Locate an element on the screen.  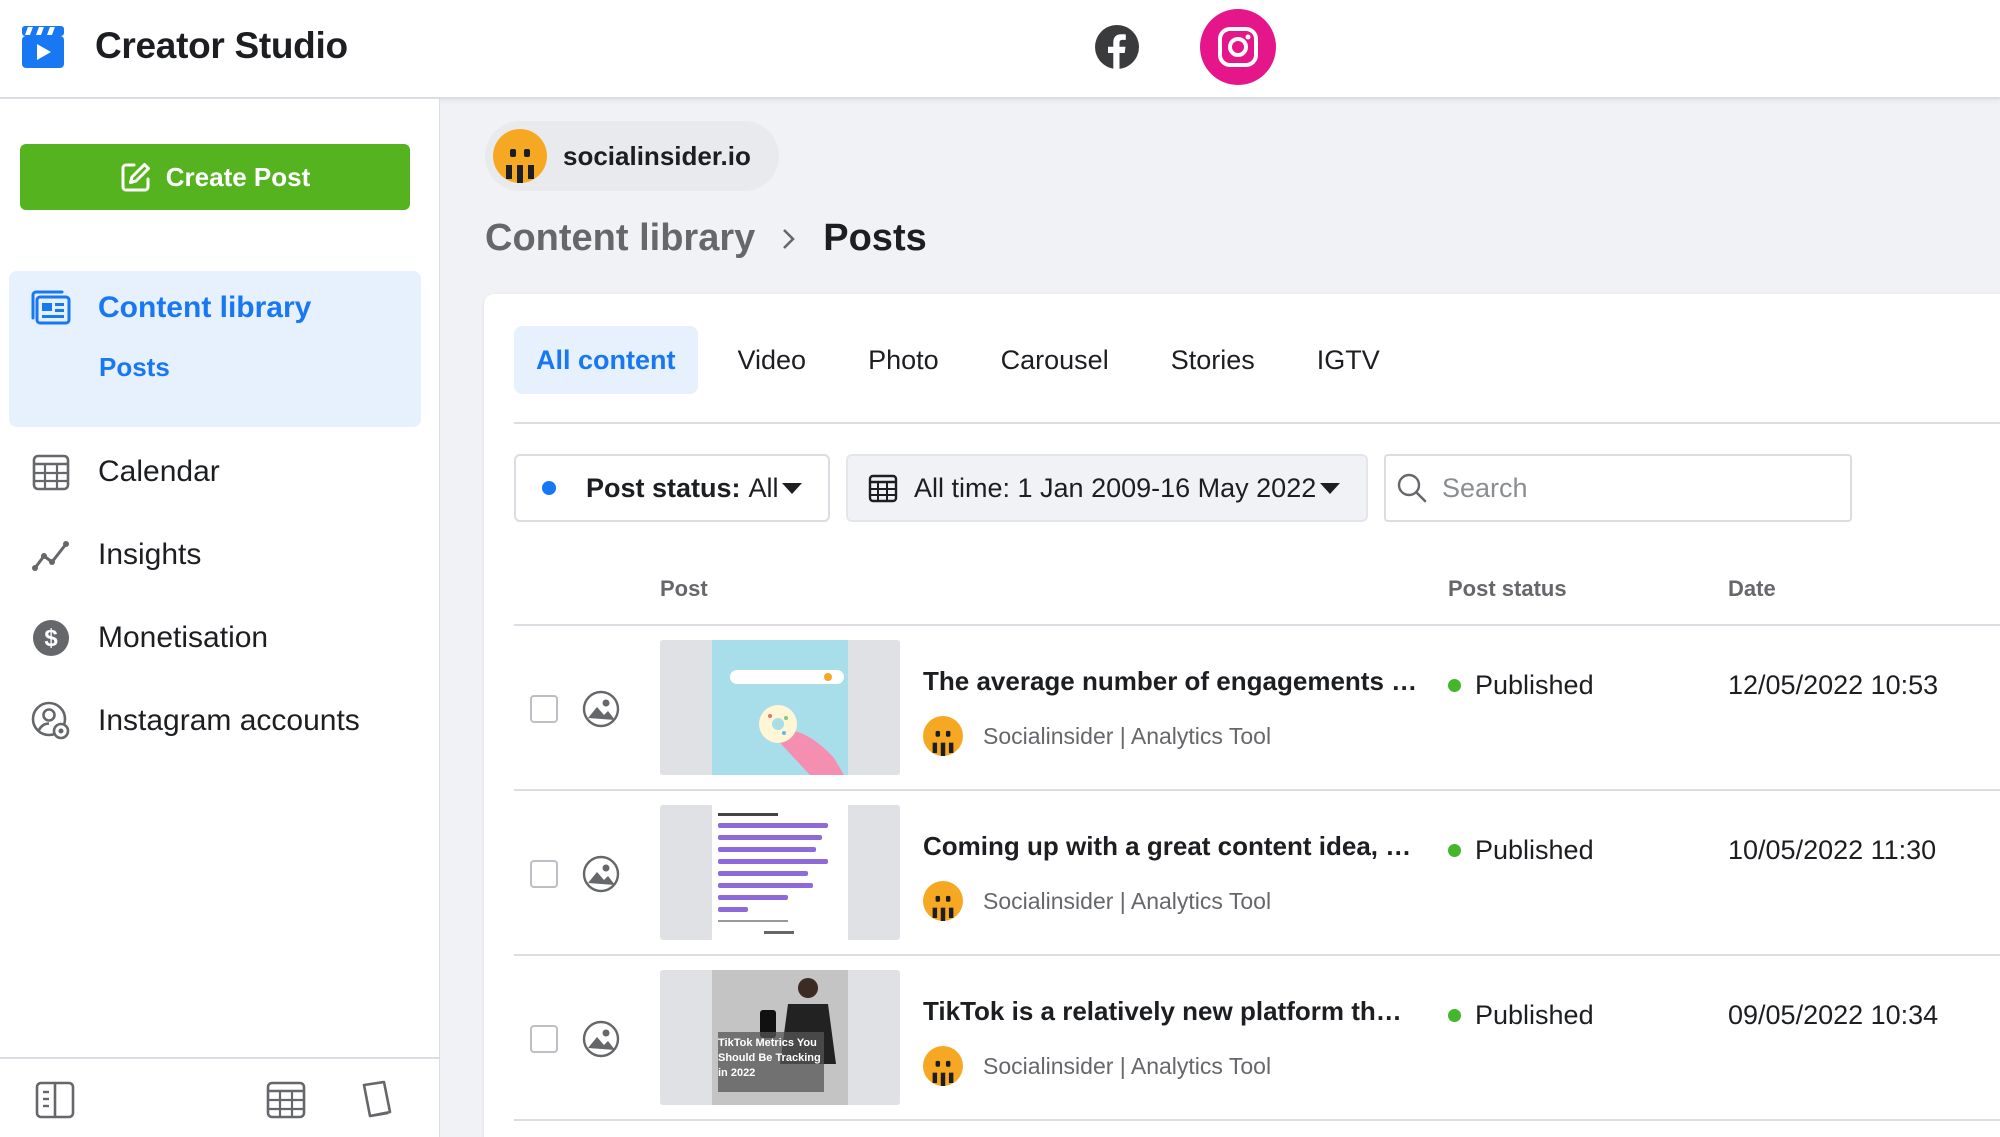
account-name: socialinsider.io is located at coordinates (657, 155).